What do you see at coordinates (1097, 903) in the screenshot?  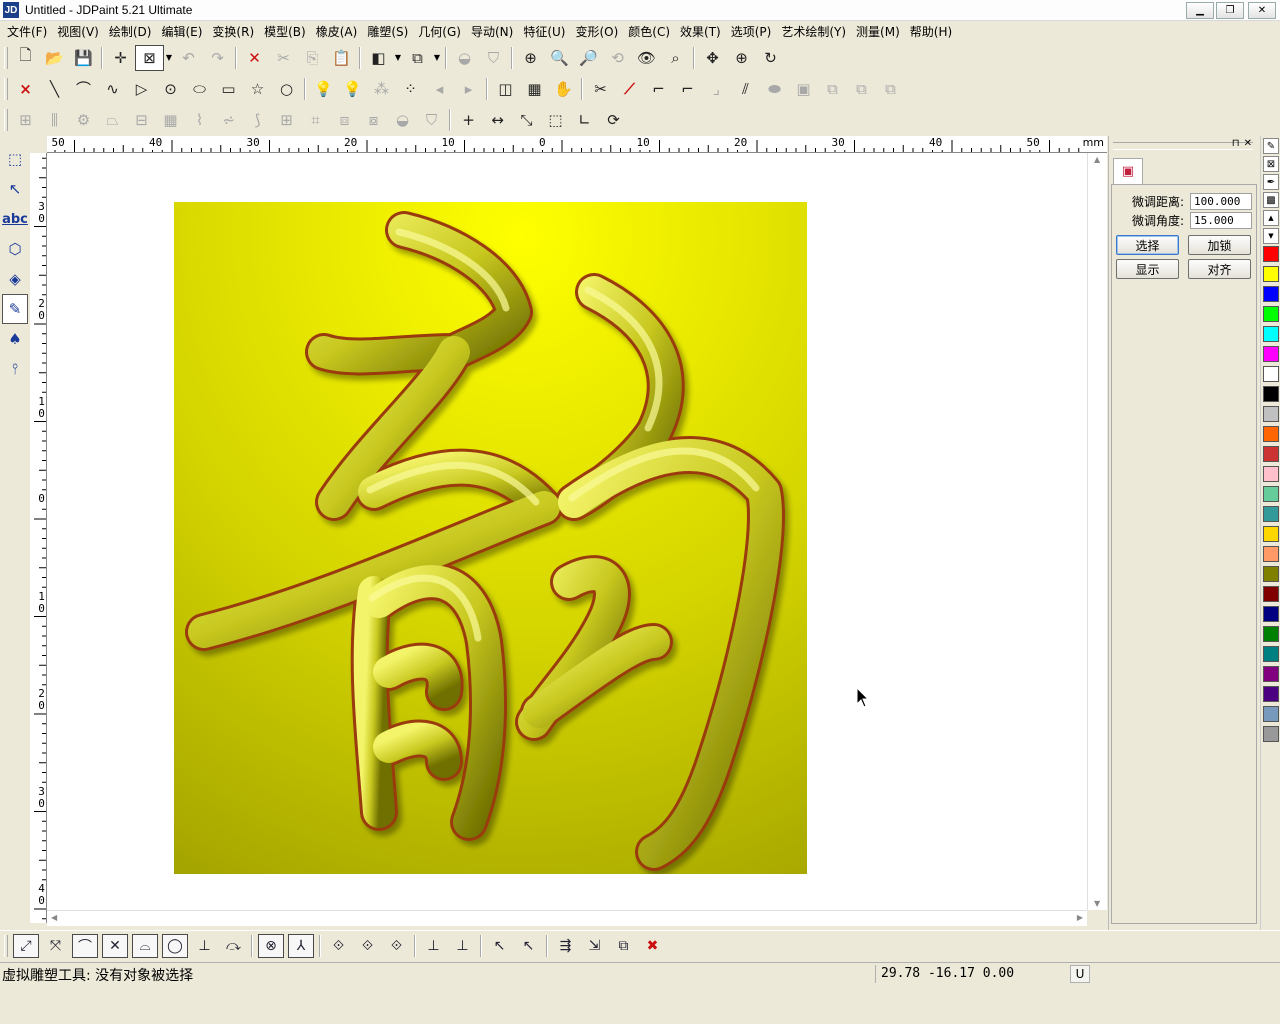 I see `scroll-down-icon: ▼` at bounding box center [1097, 903].